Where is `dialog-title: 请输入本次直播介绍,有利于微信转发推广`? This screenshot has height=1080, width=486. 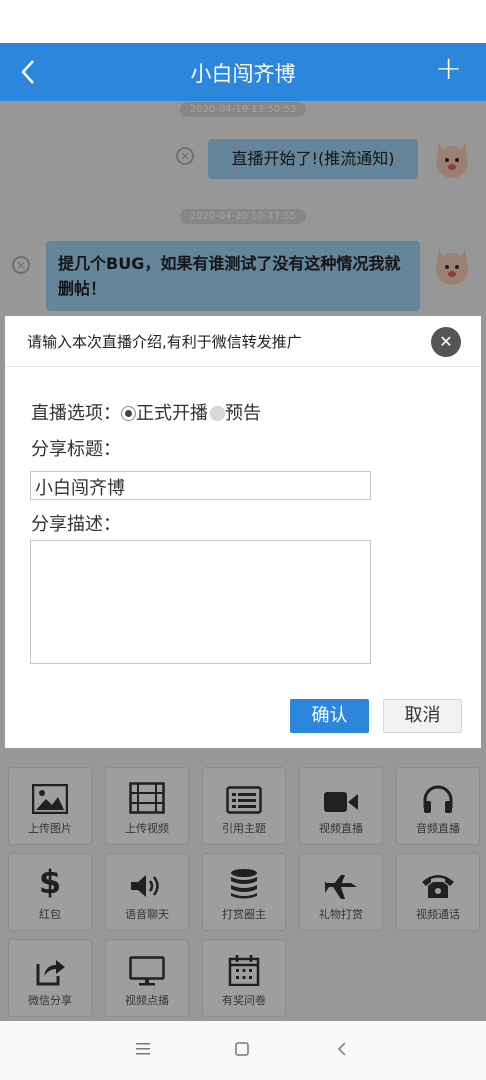
dialog-title: 请输入本次直播介绍,有利于微信转发推广 is located at coordinates (164, 342).